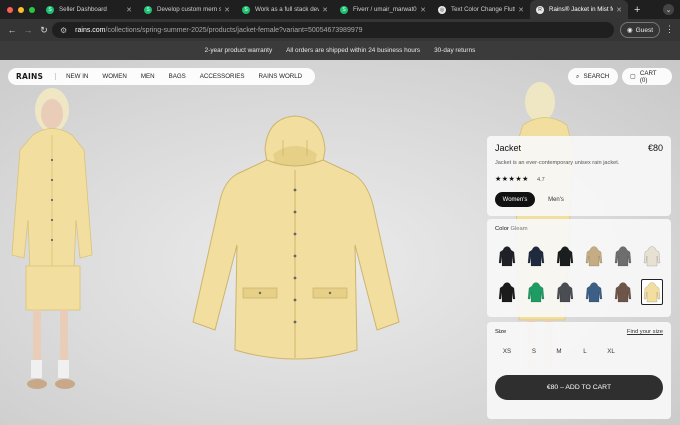 This screenshot has height=425, width=680. What do you see at coordinates (508, 148) in the screenshot?
I see `product-title: Jacket` at bounding box center [508, 148].